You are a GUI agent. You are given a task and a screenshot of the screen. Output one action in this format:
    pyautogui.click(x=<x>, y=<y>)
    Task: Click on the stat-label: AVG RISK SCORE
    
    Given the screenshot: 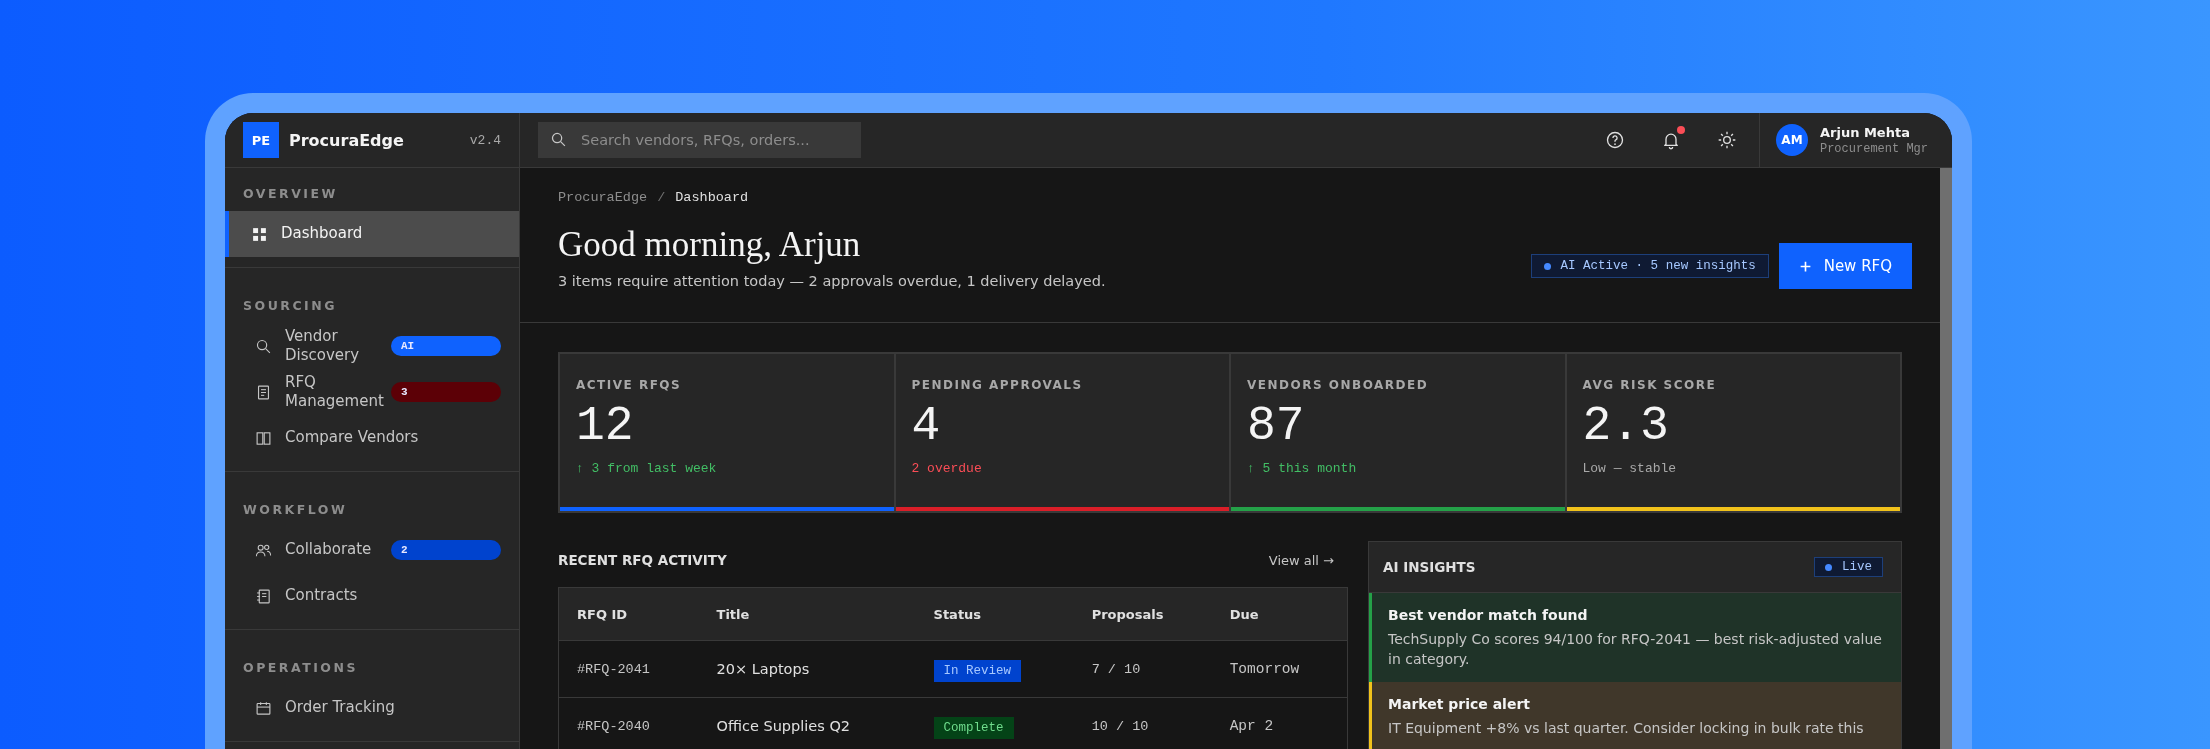 What is the action you would take?
    pyautogui.click(x=1650, y=385)
    